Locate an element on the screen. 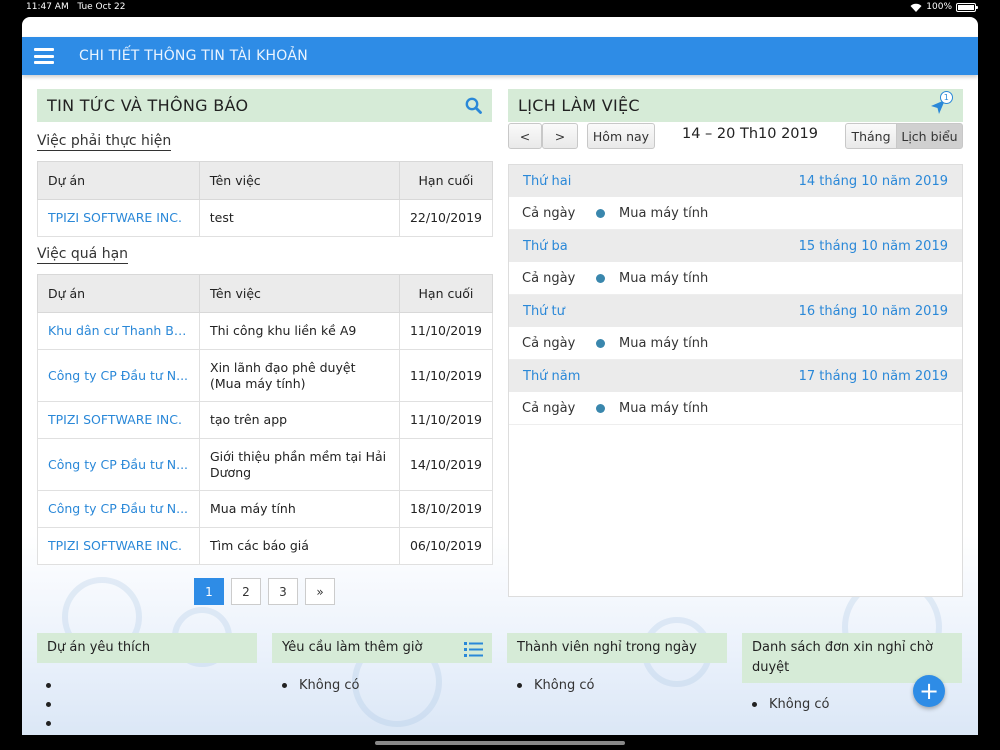 The width and height of the screenshot is (1000, 750). notification-badge: 1 is located at coordinates (946, 97).